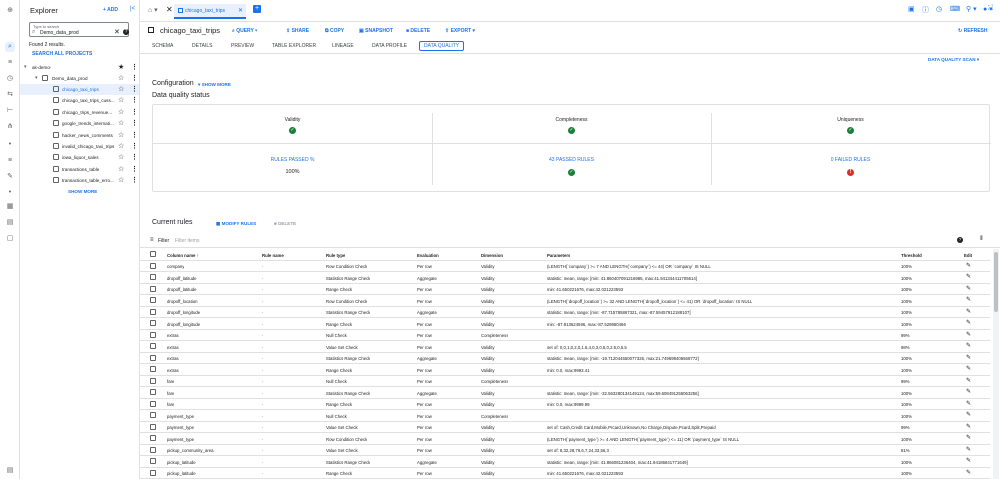  I want to click on history-nav-icon: ◷, so click(10, 79).